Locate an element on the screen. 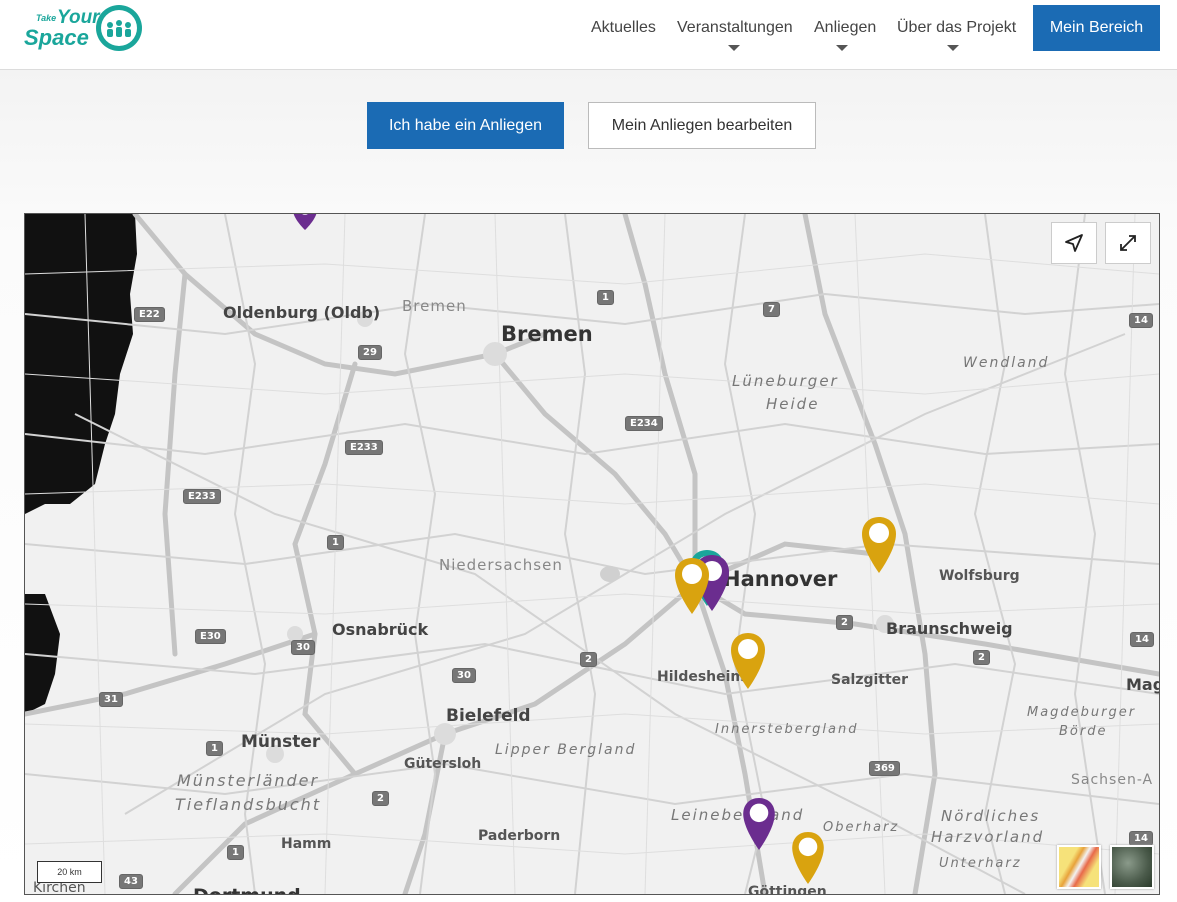  map-region-magdeburger: Magdeburger is located at coordinates (1082, 712).